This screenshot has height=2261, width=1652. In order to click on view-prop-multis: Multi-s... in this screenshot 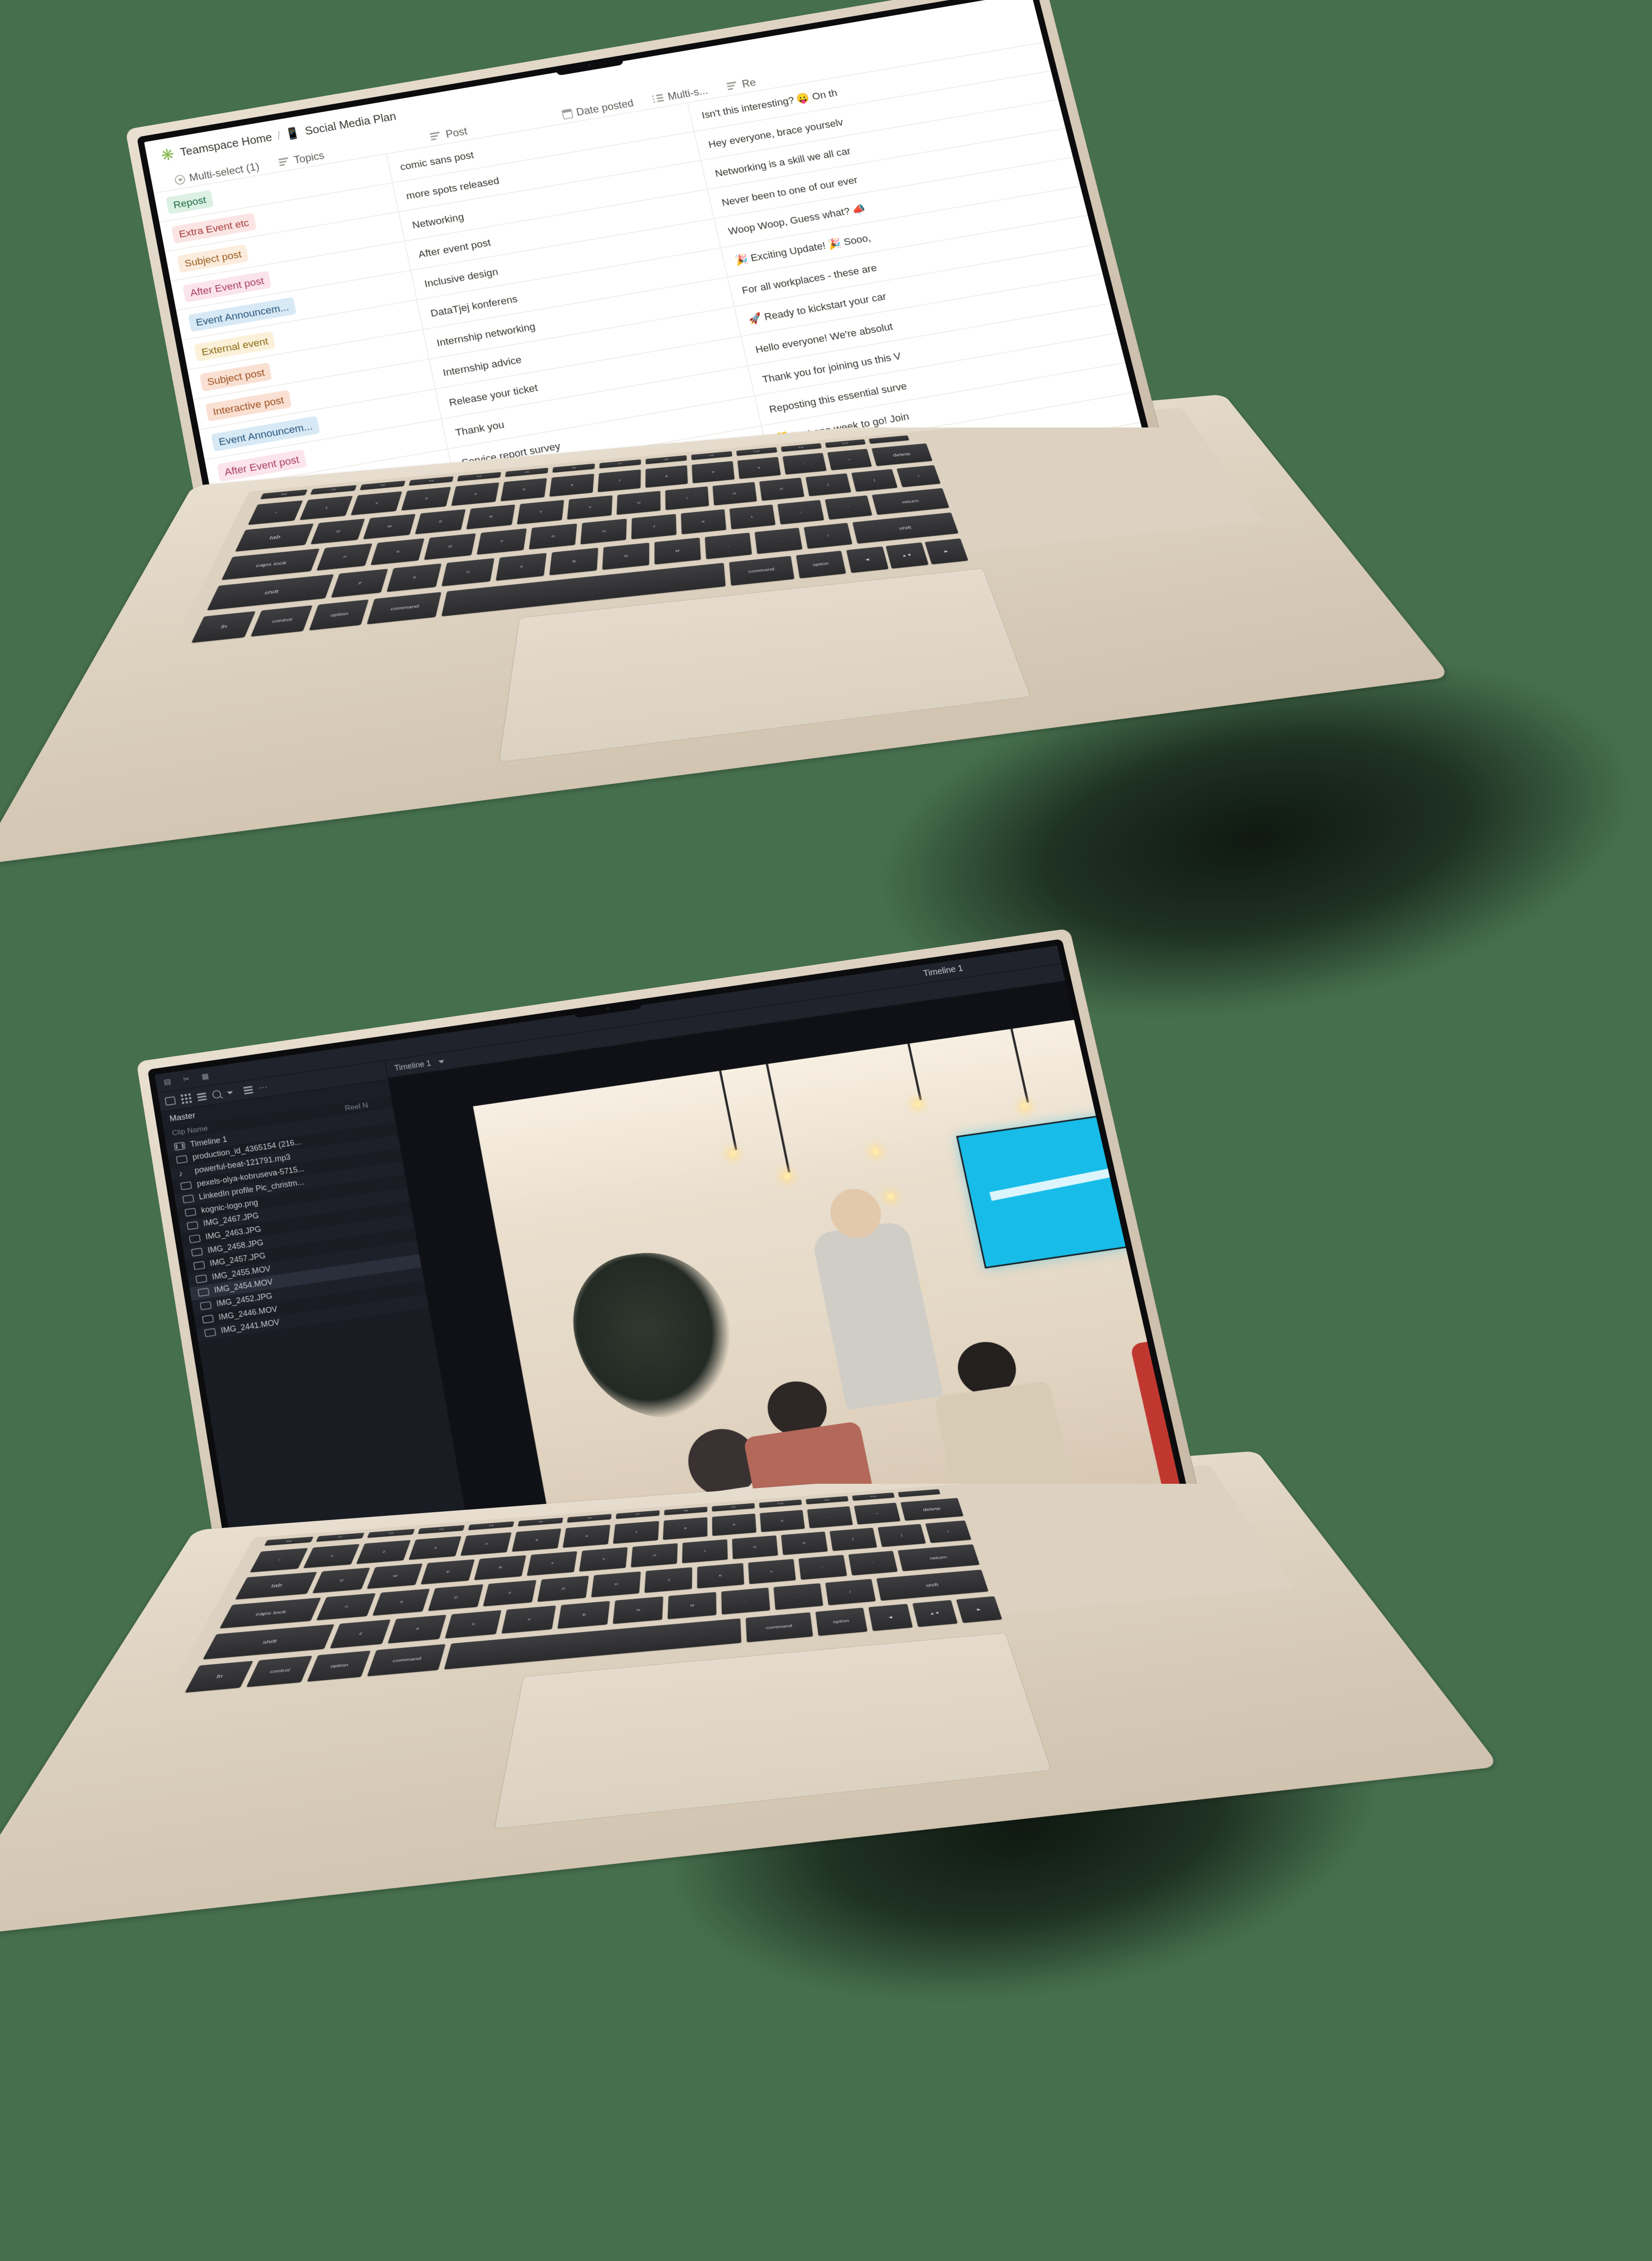, I will do `click(680, 94)`.